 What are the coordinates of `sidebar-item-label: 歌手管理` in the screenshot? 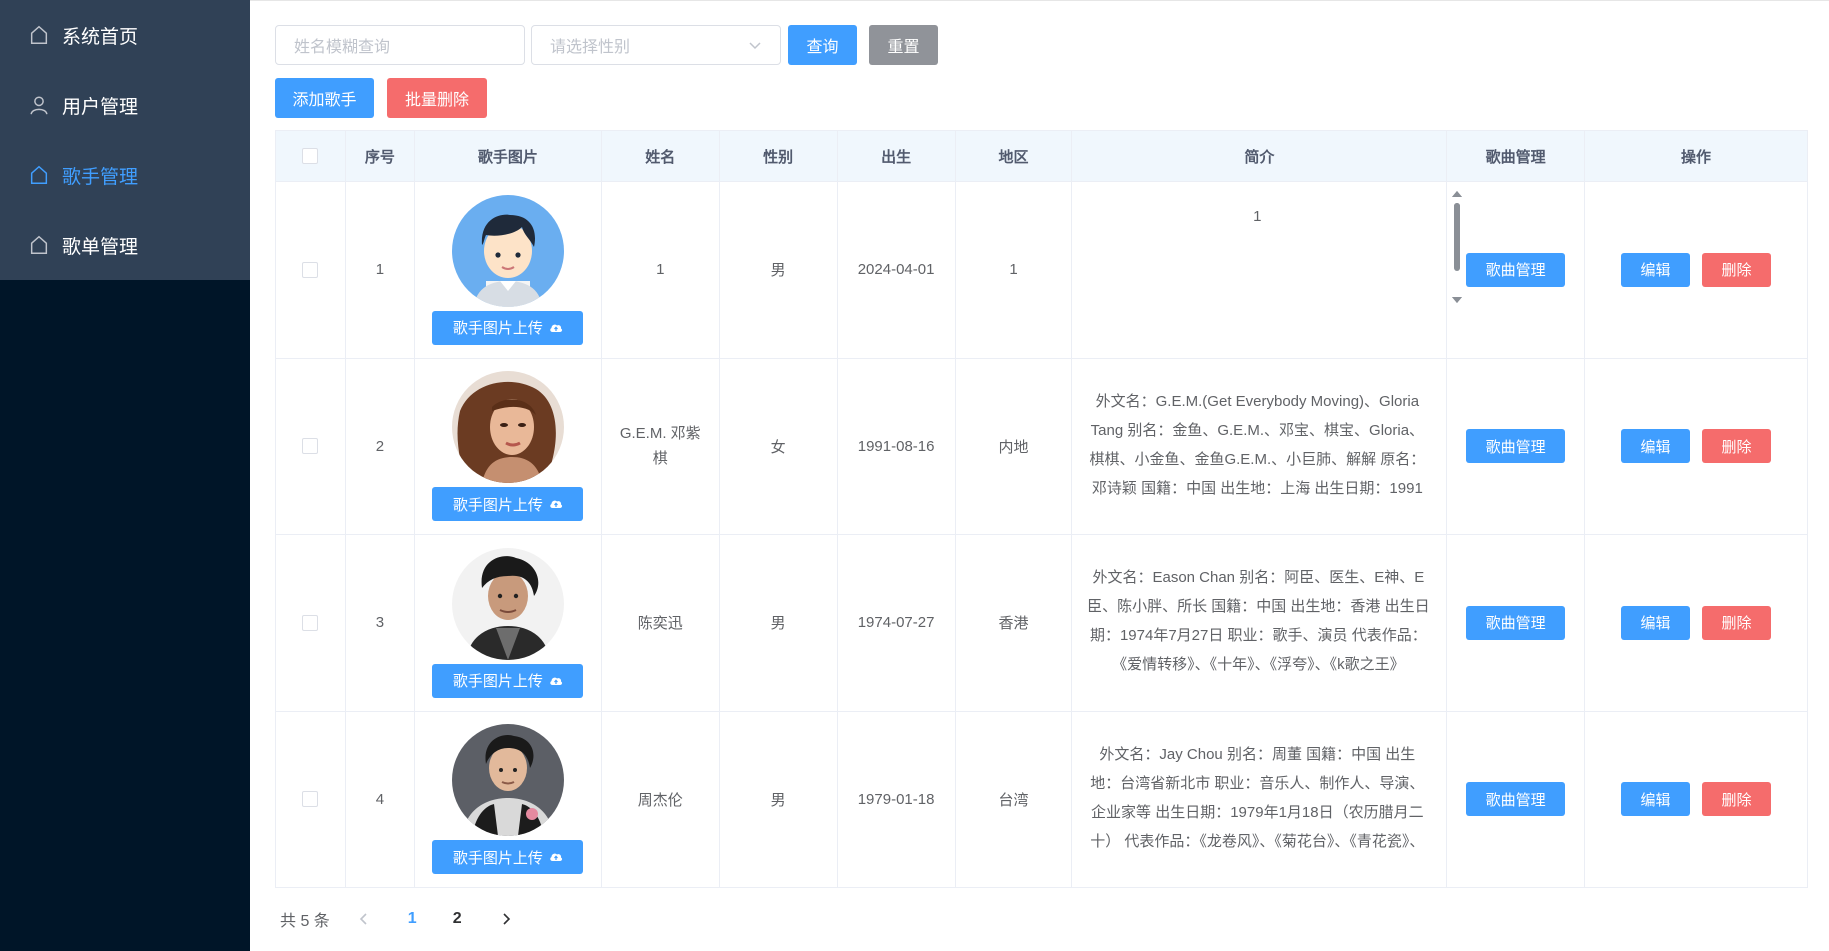 It's located at (100, 177).